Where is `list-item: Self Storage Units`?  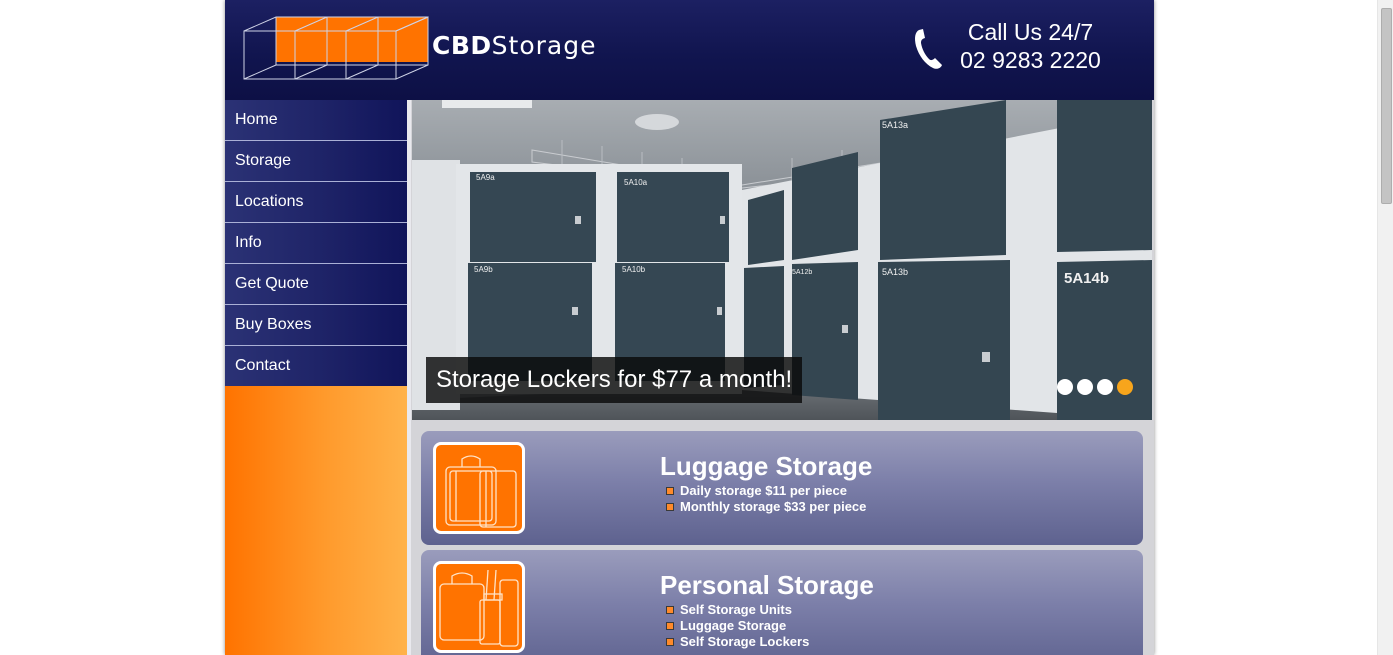 list-item: Self Storage Units is located at coordinates (737, 610).